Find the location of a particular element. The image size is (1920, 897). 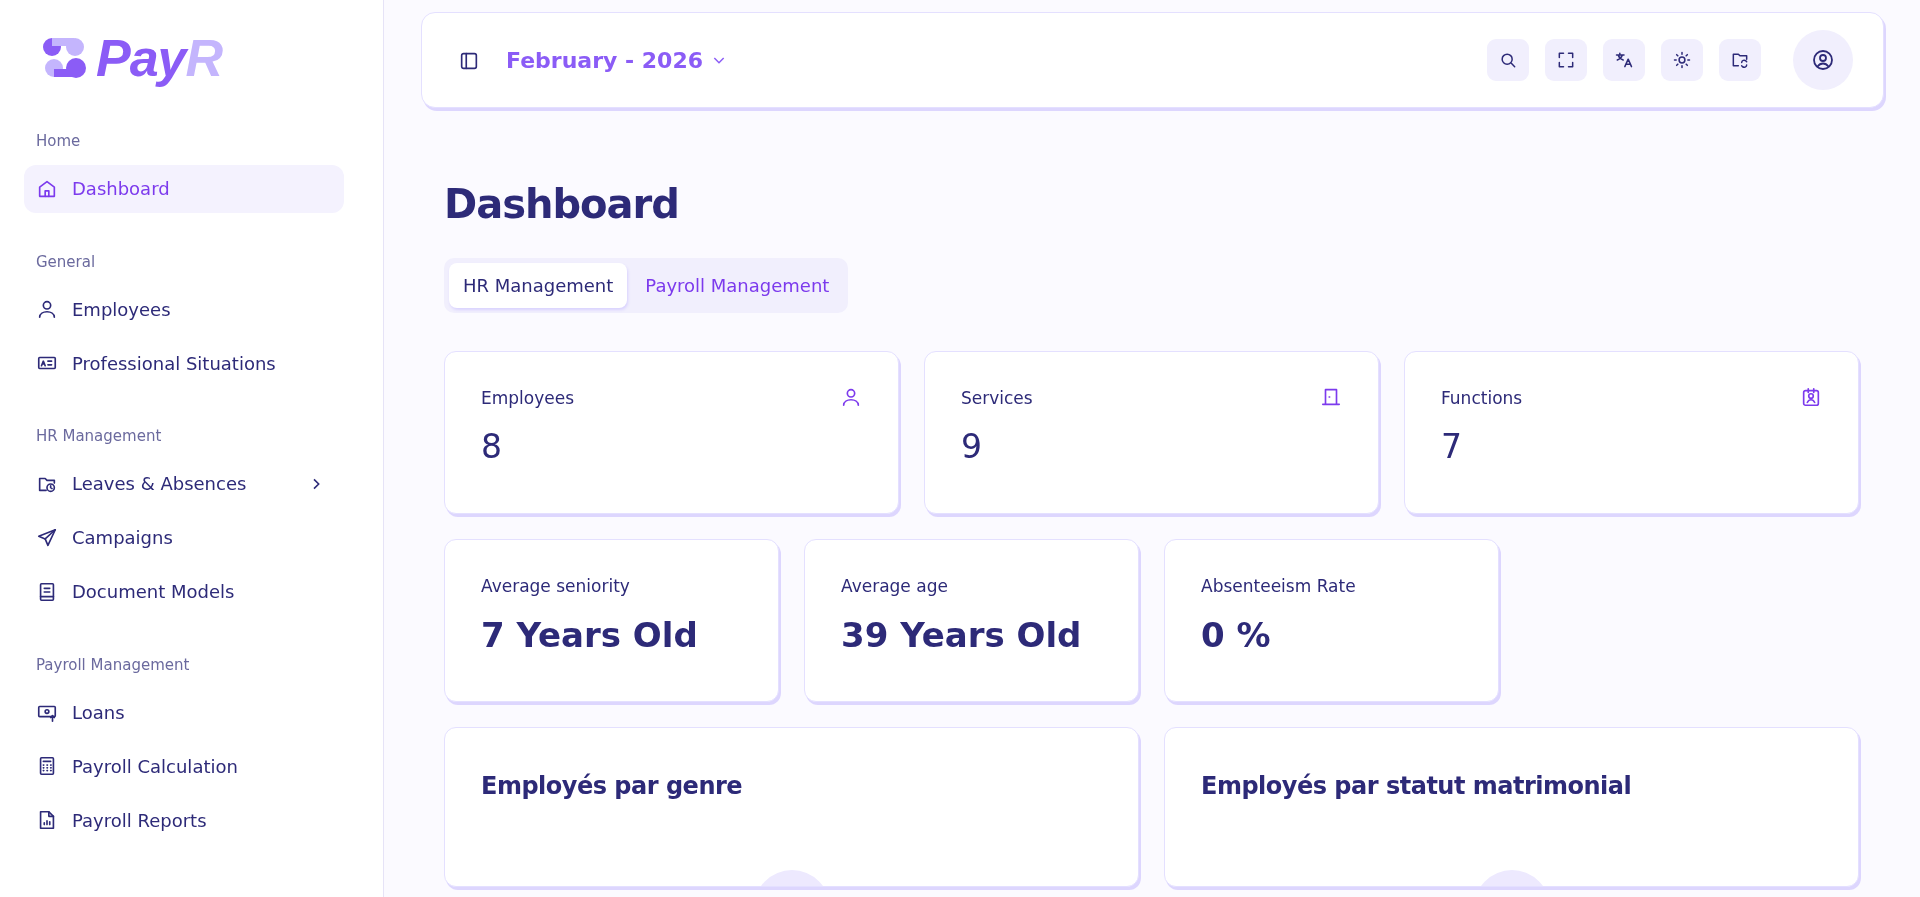

stat-label: Services is located at coordinates (997, 398).